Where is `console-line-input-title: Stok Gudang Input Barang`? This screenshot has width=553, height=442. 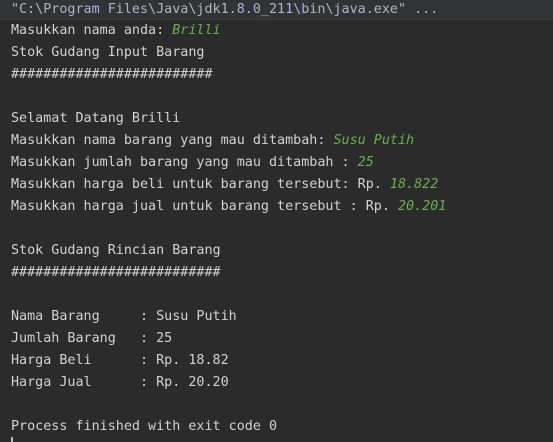 console-line-input-title: Stok Gudang Input Barang is located at coordinates (108, 52).